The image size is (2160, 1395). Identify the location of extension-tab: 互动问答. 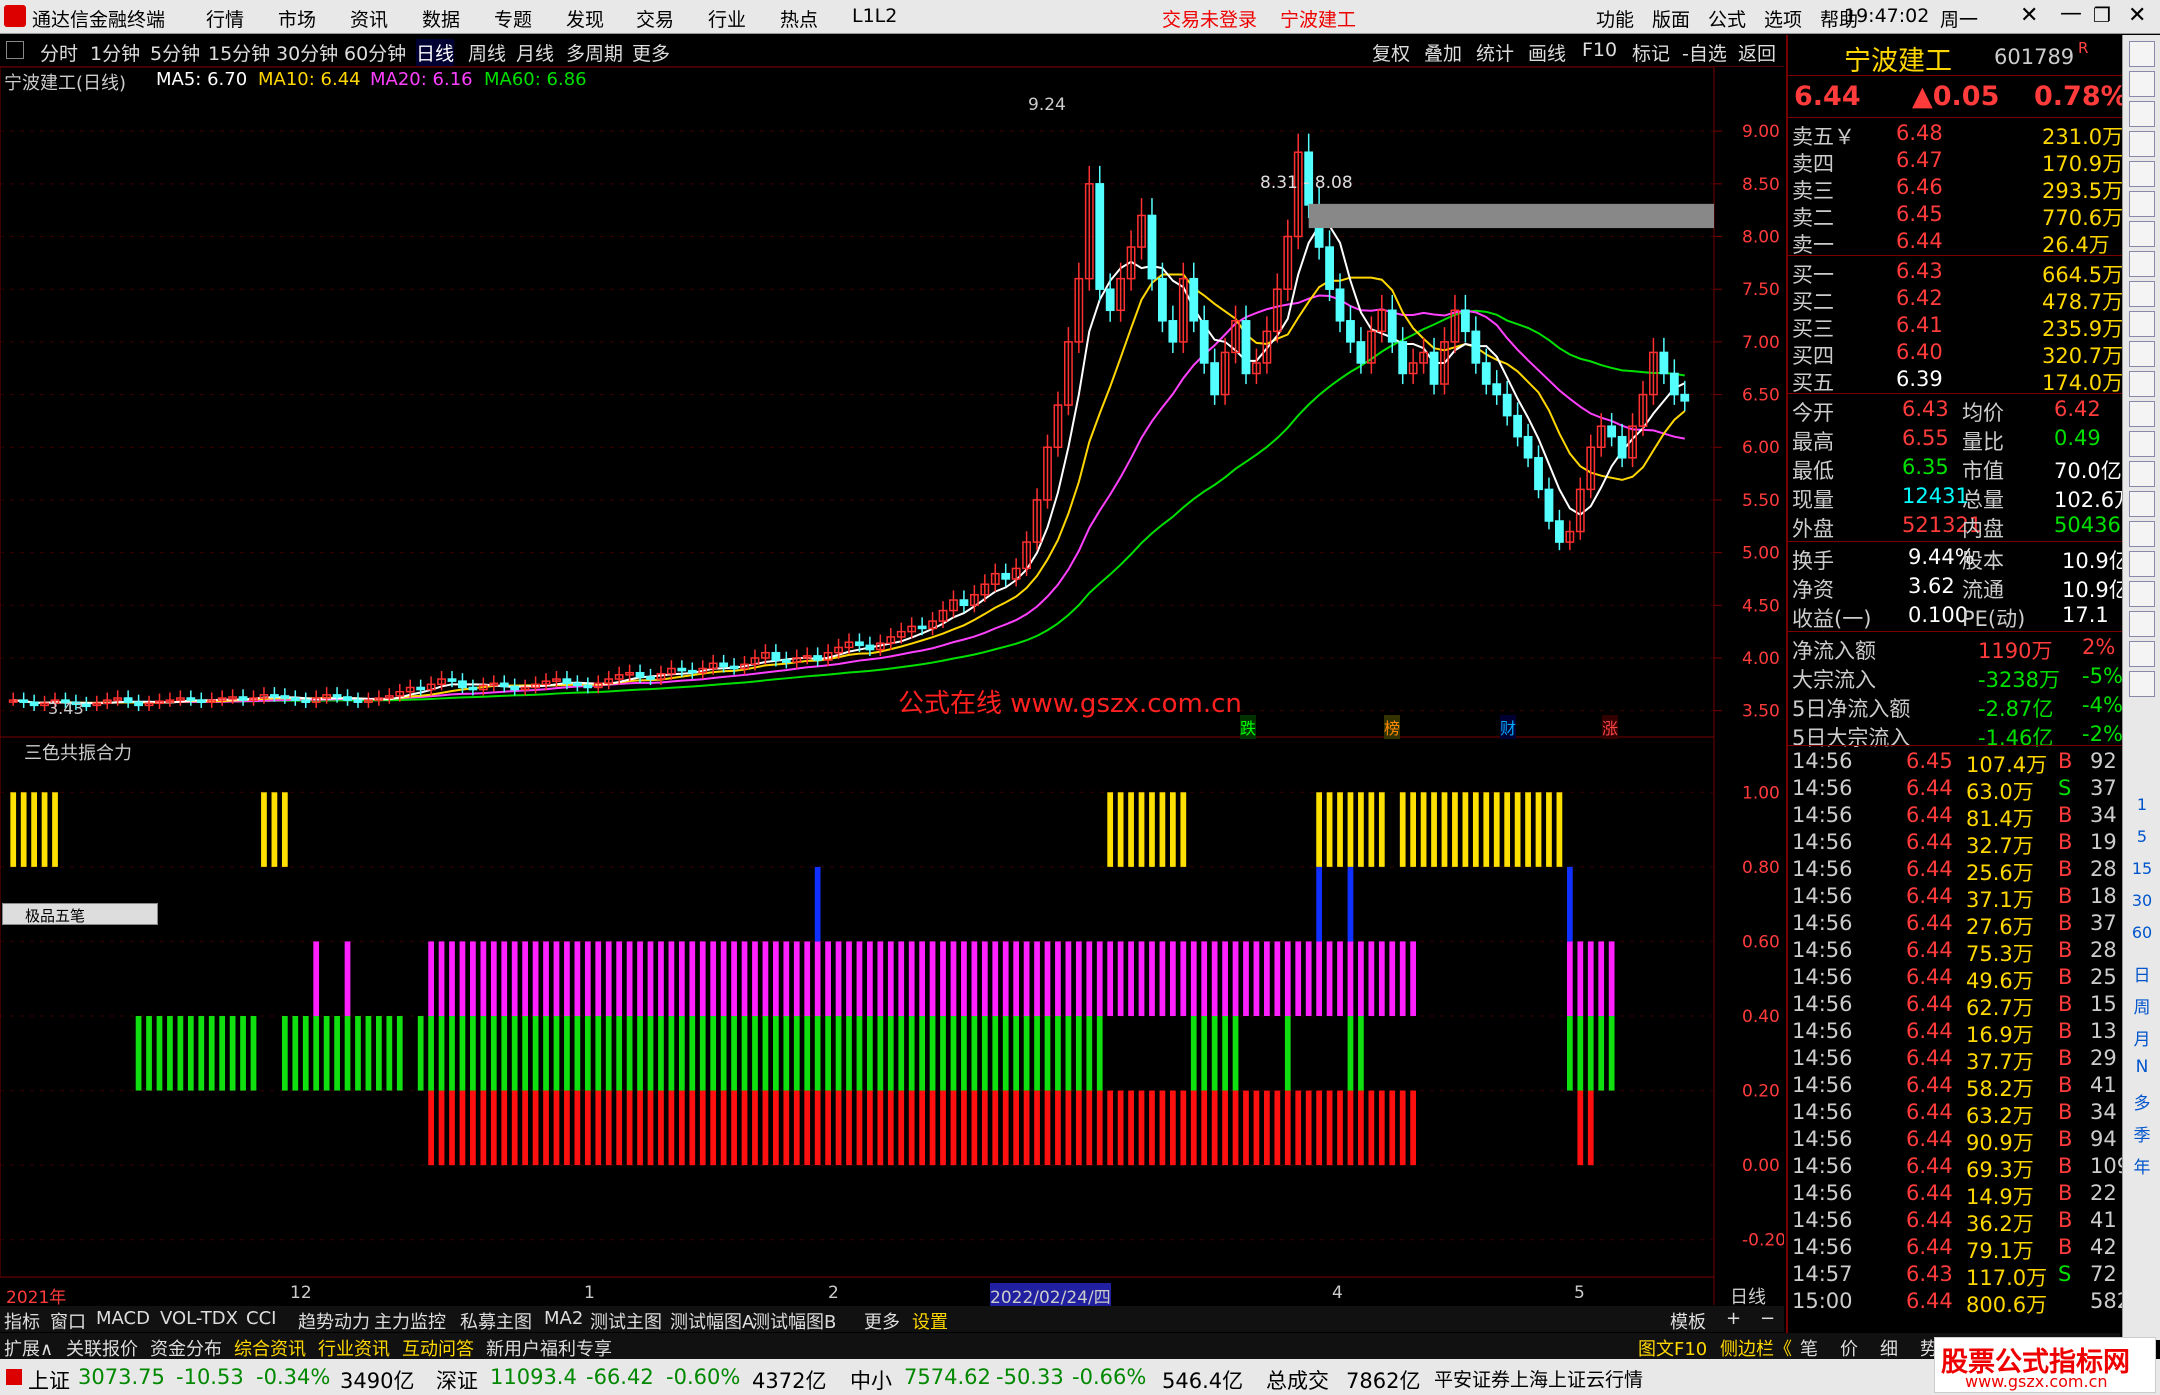
(438, 1348).